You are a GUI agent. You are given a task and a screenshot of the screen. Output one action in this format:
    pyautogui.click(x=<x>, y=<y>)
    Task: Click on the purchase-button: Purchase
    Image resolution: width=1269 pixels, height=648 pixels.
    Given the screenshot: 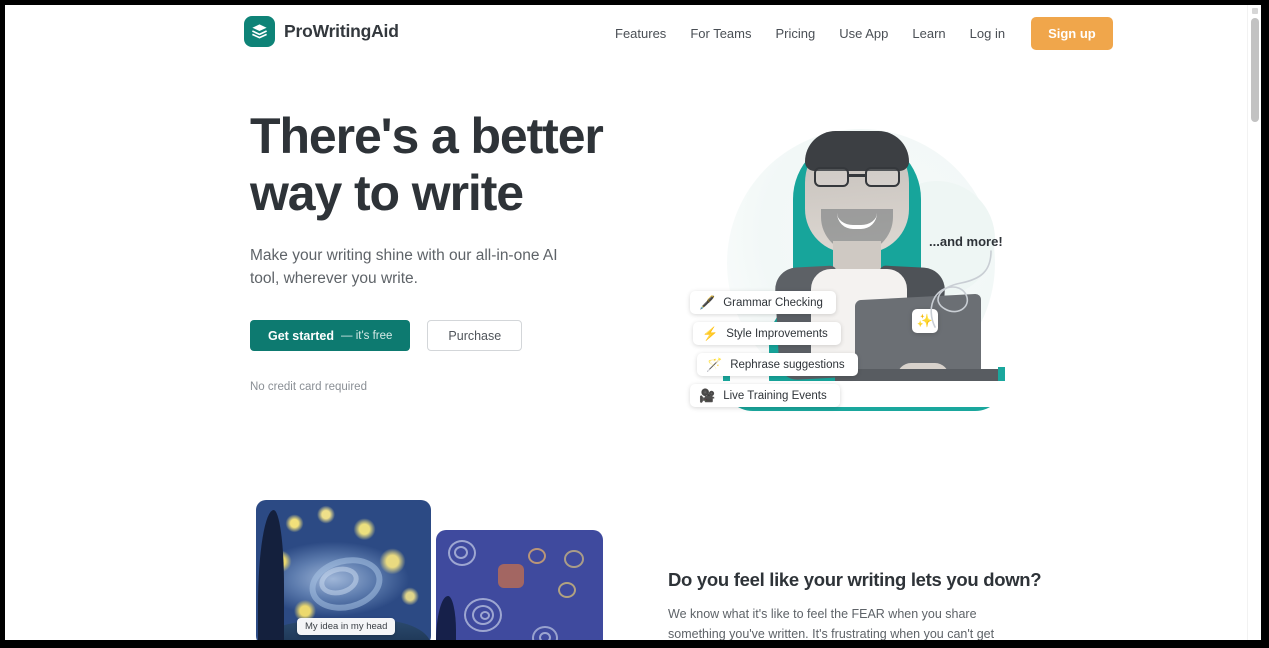 What is the action you would take?
    pyautogui.click(x=475, y=335)
    